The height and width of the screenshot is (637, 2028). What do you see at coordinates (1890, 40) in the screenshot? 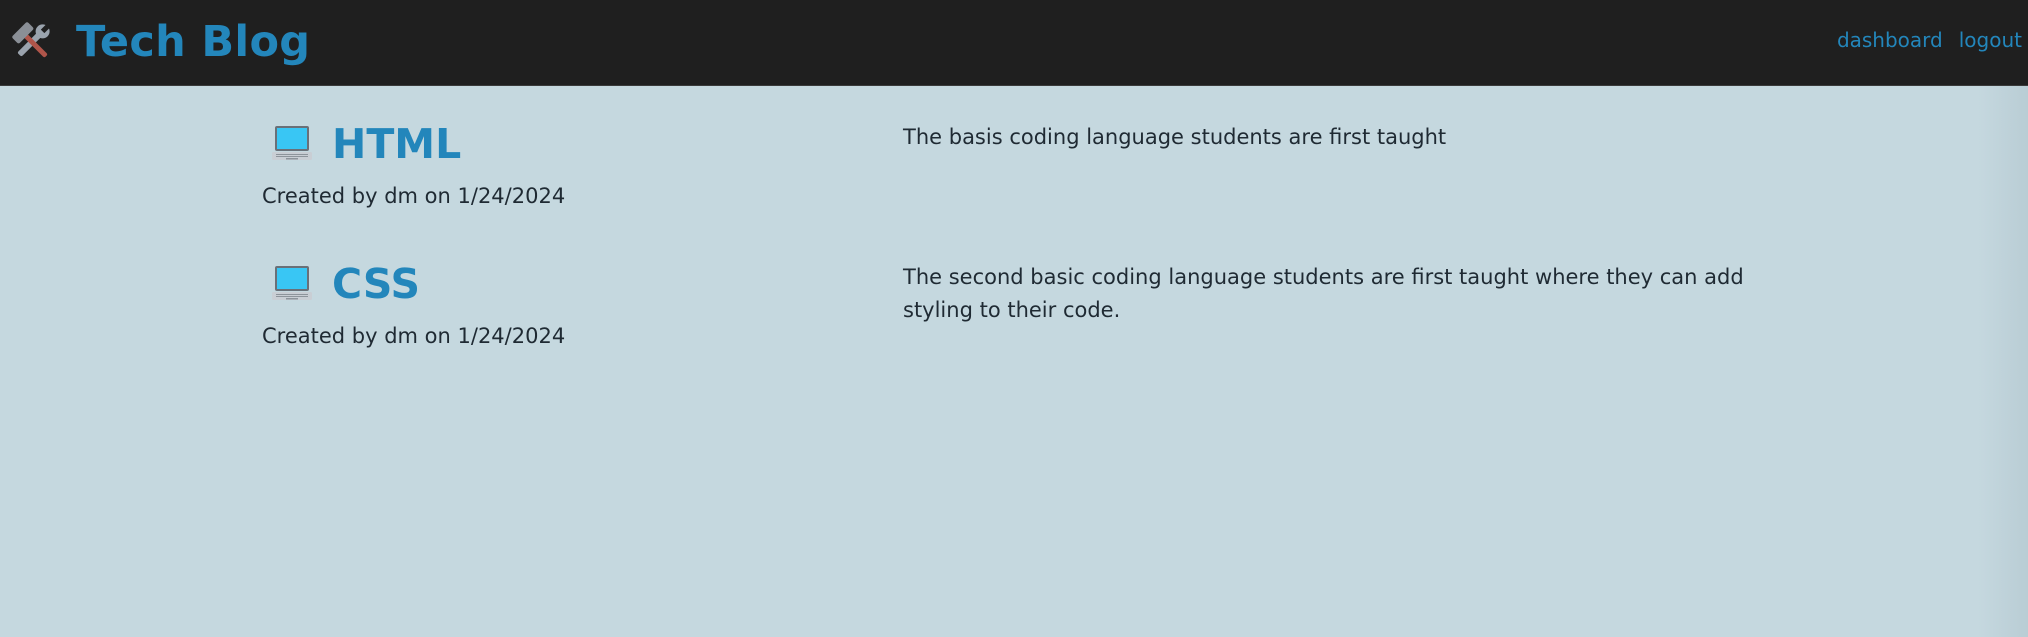
I see `dashboard-link: dashboard` at bounding box center [1890, 40].